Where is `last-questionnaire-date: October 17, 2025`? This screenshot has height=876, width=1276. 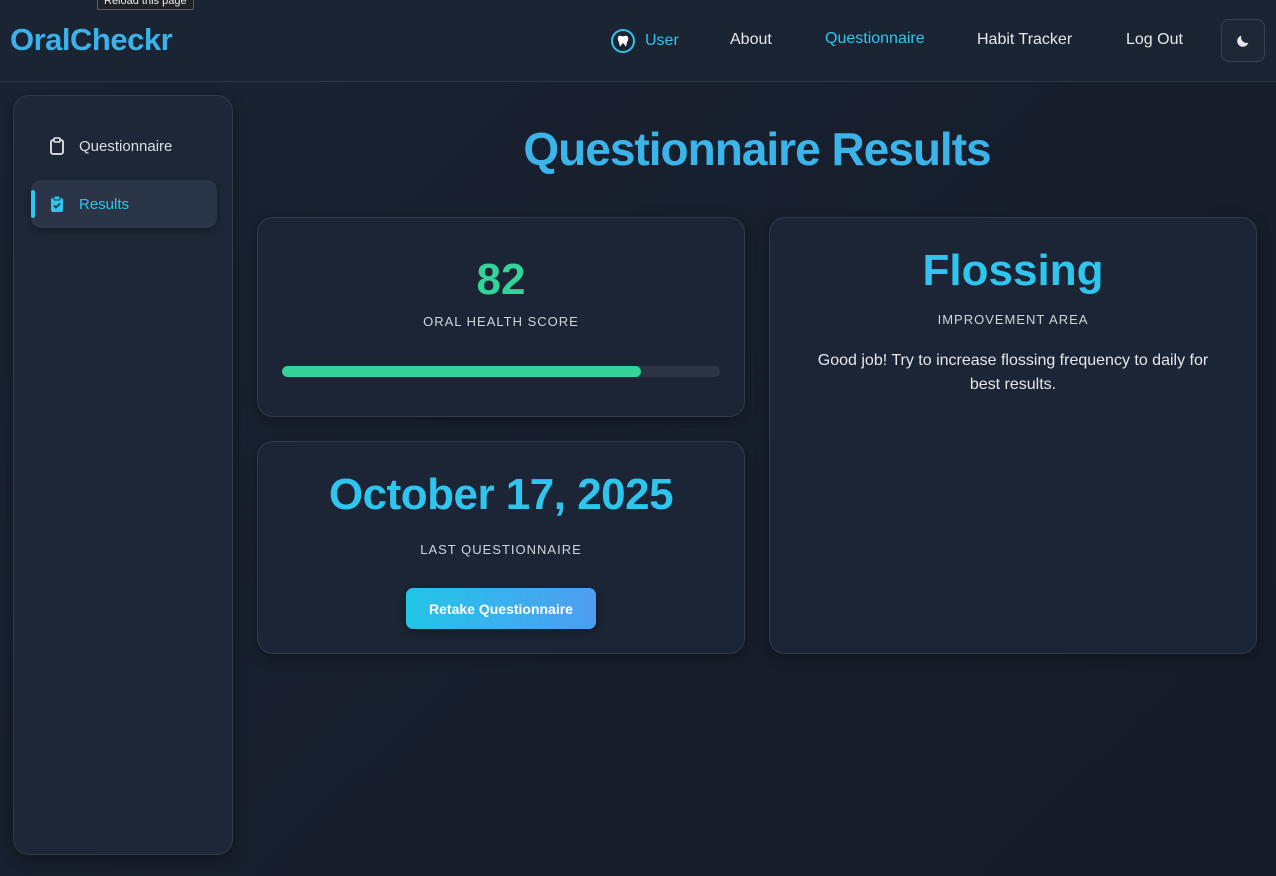
last-questionnaire-date: October 17, 2025 is located at coordinates (501, 494).